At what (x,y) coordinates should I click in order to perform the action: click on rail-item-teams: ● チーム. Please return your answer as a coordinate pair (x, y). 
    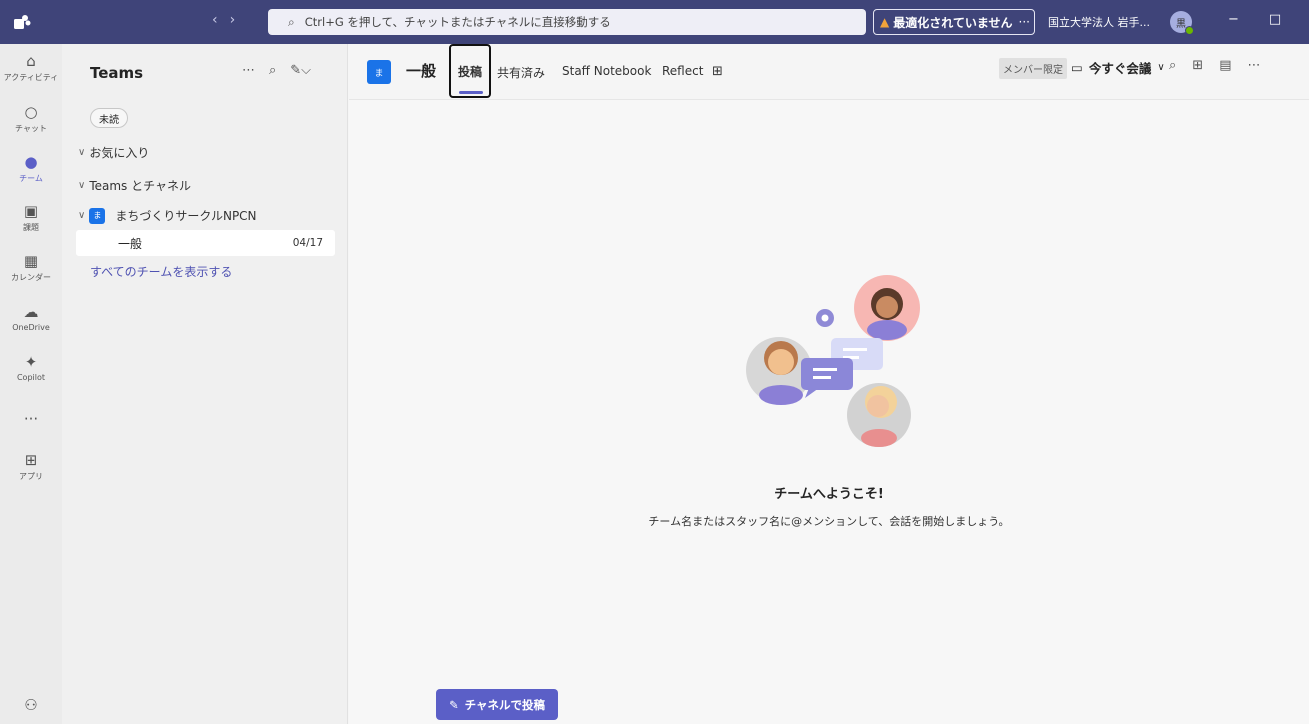
    Looking at the image, I should click on (31, 168).